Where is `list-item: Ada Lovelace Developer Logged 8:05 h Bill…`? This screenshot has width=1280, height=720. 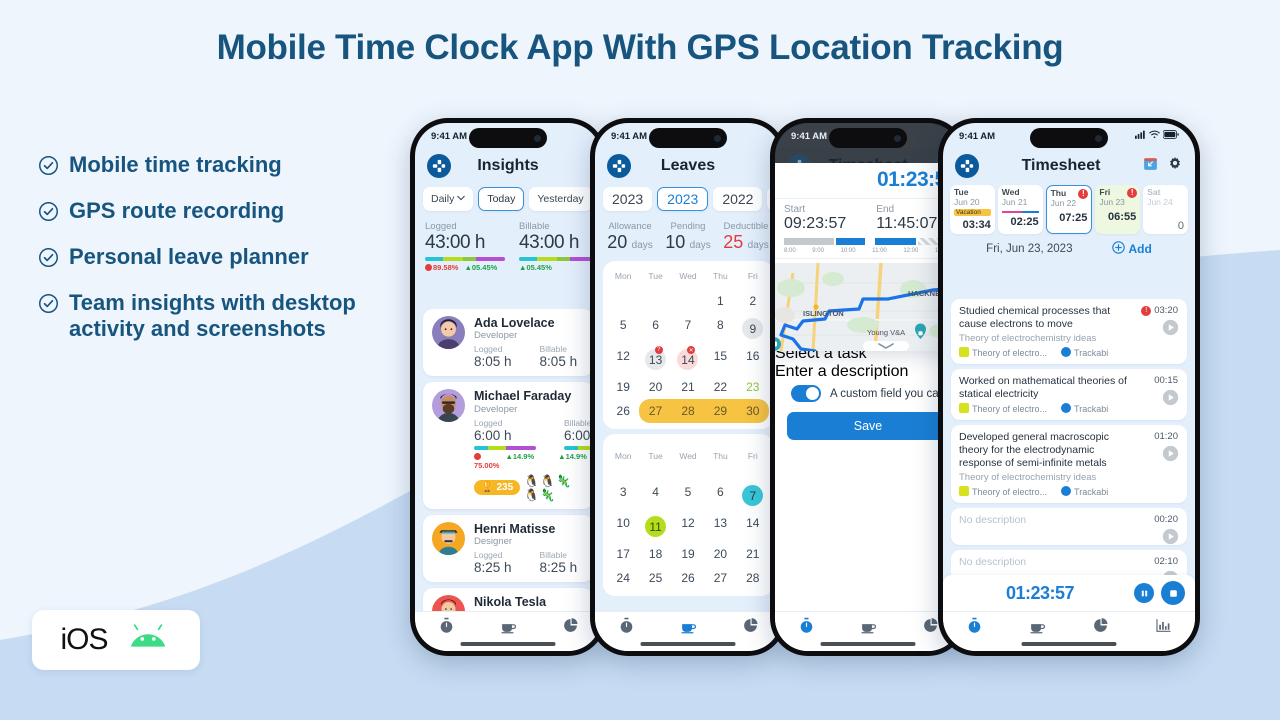 list-item: Ada Lovelace Developer Logged 8:05 h Bill… is located at coordinates (508, 343).